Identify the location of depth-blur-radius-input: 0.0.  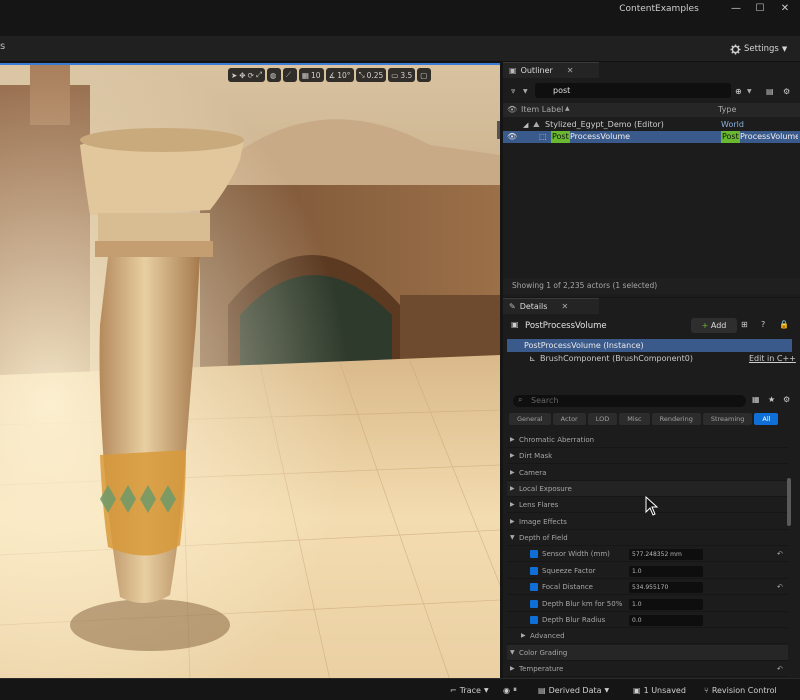
(666, 620).